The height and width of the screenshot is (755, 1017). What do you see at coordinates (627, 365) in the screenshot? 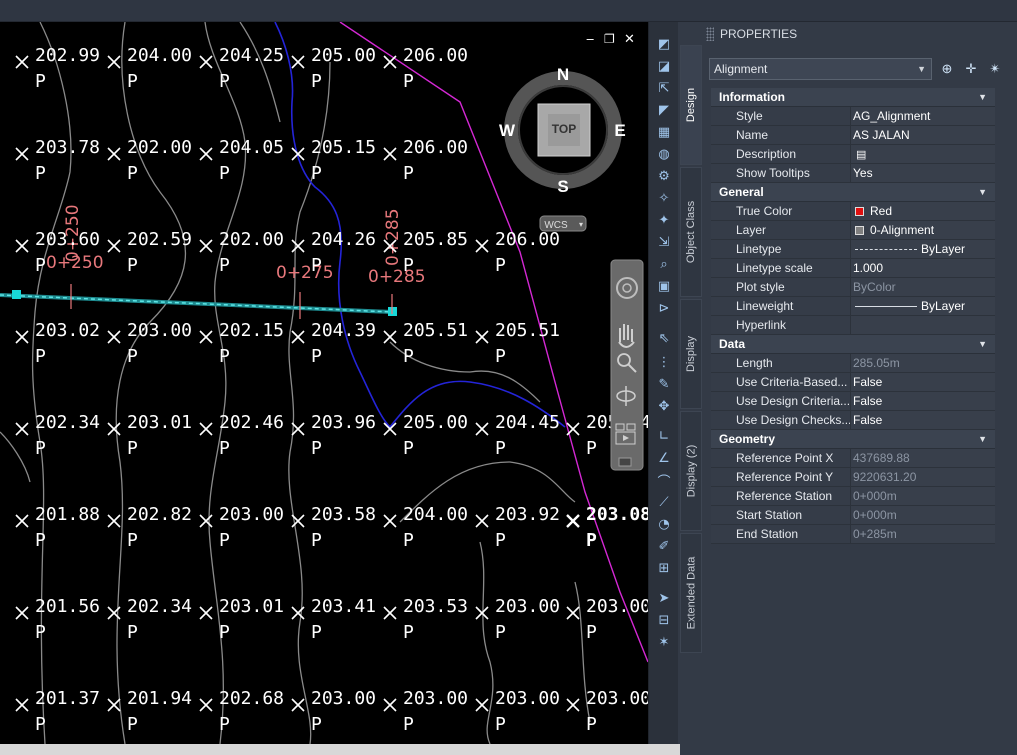
I see `navigation-bar` at bounding box center [627, 365].